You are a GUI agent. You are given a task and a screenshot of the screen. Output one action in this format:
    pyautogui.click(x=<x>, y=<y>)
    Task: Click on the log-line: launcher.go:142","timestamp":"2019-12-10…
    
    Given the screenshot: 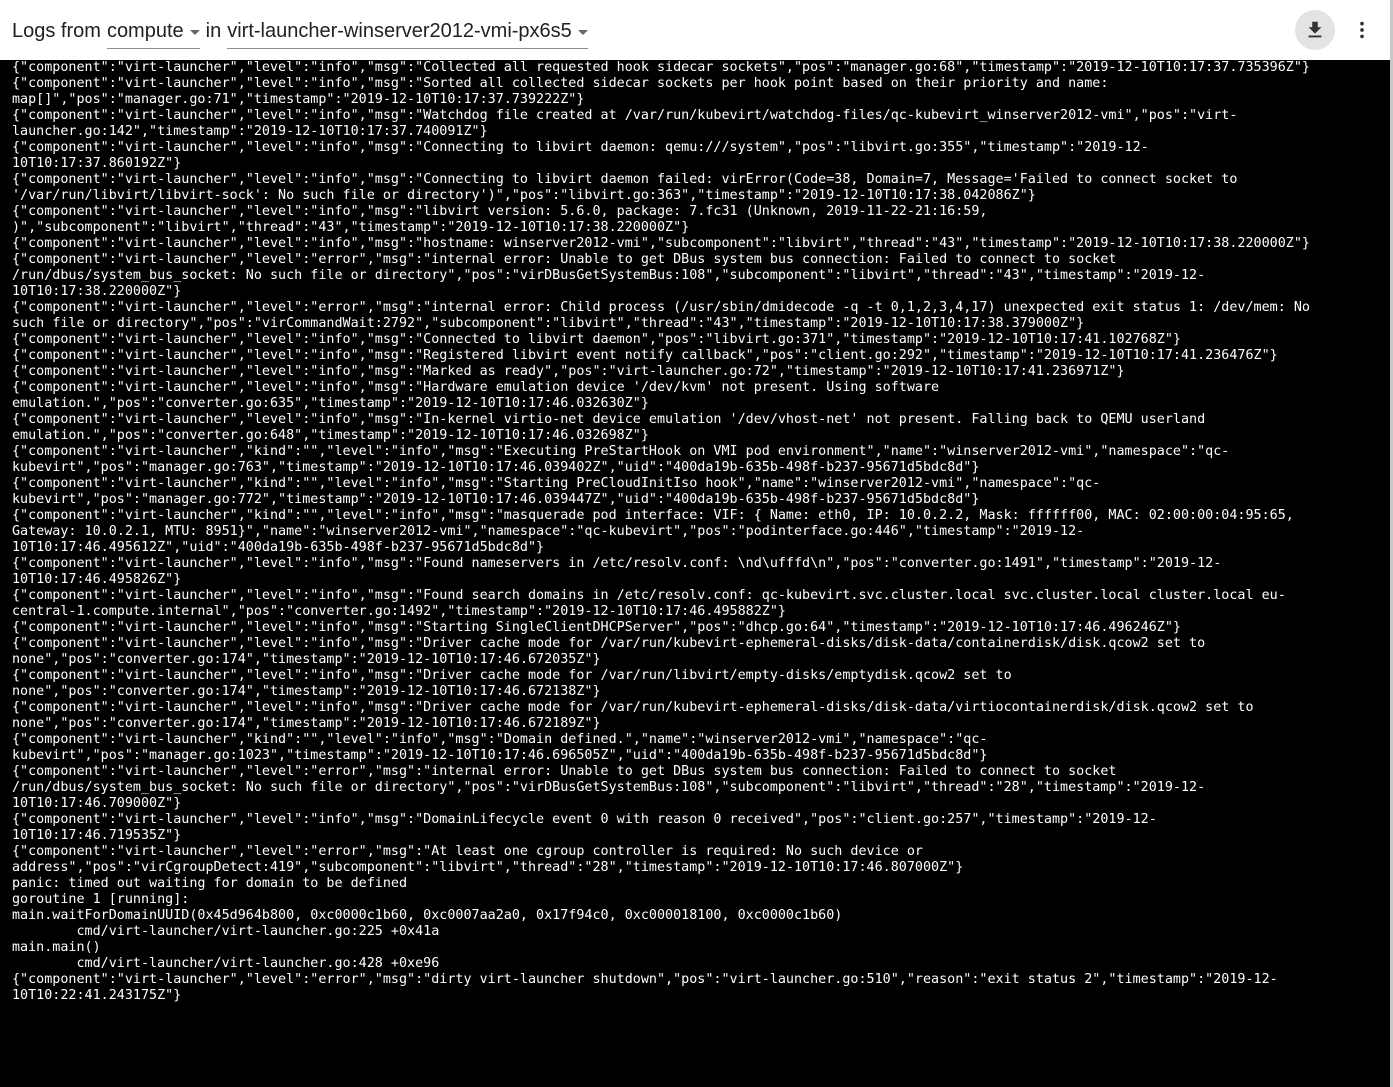 What is the action you would take?
    pyautogui.click(x=250, y=131)
    